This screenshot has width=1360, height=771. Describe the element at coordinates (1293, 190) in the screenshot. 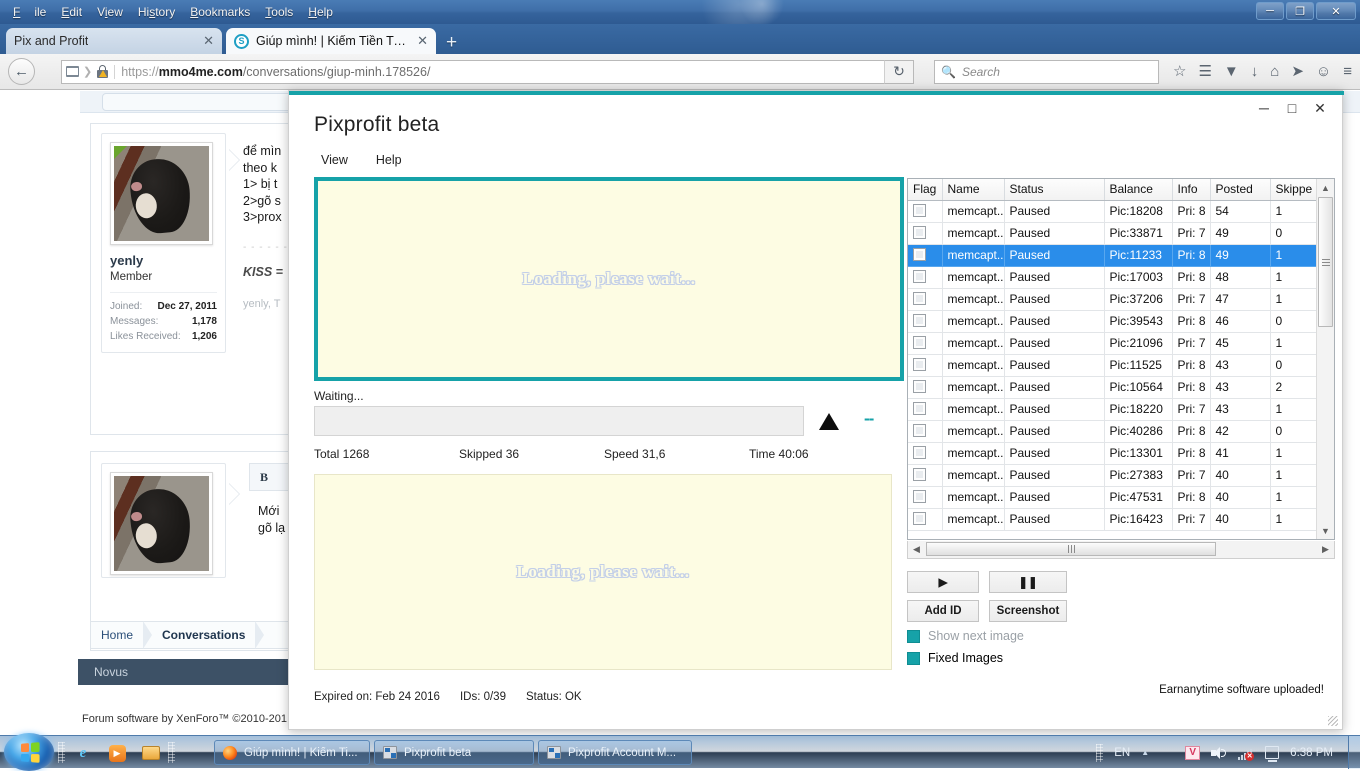

I see `col-skipped: Skippe` at that location.